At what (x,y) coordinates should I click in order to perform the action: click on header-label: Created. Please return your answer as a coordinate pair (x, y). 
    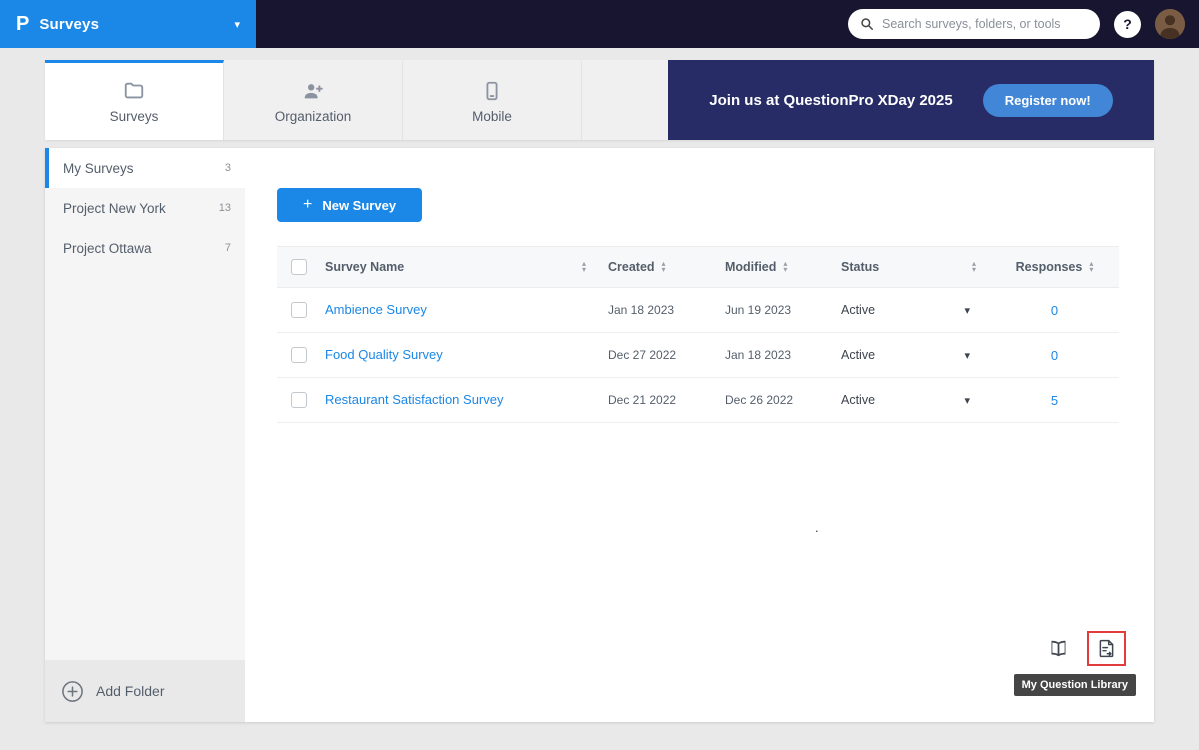
    Looking at the image, I should click on (631, 267).